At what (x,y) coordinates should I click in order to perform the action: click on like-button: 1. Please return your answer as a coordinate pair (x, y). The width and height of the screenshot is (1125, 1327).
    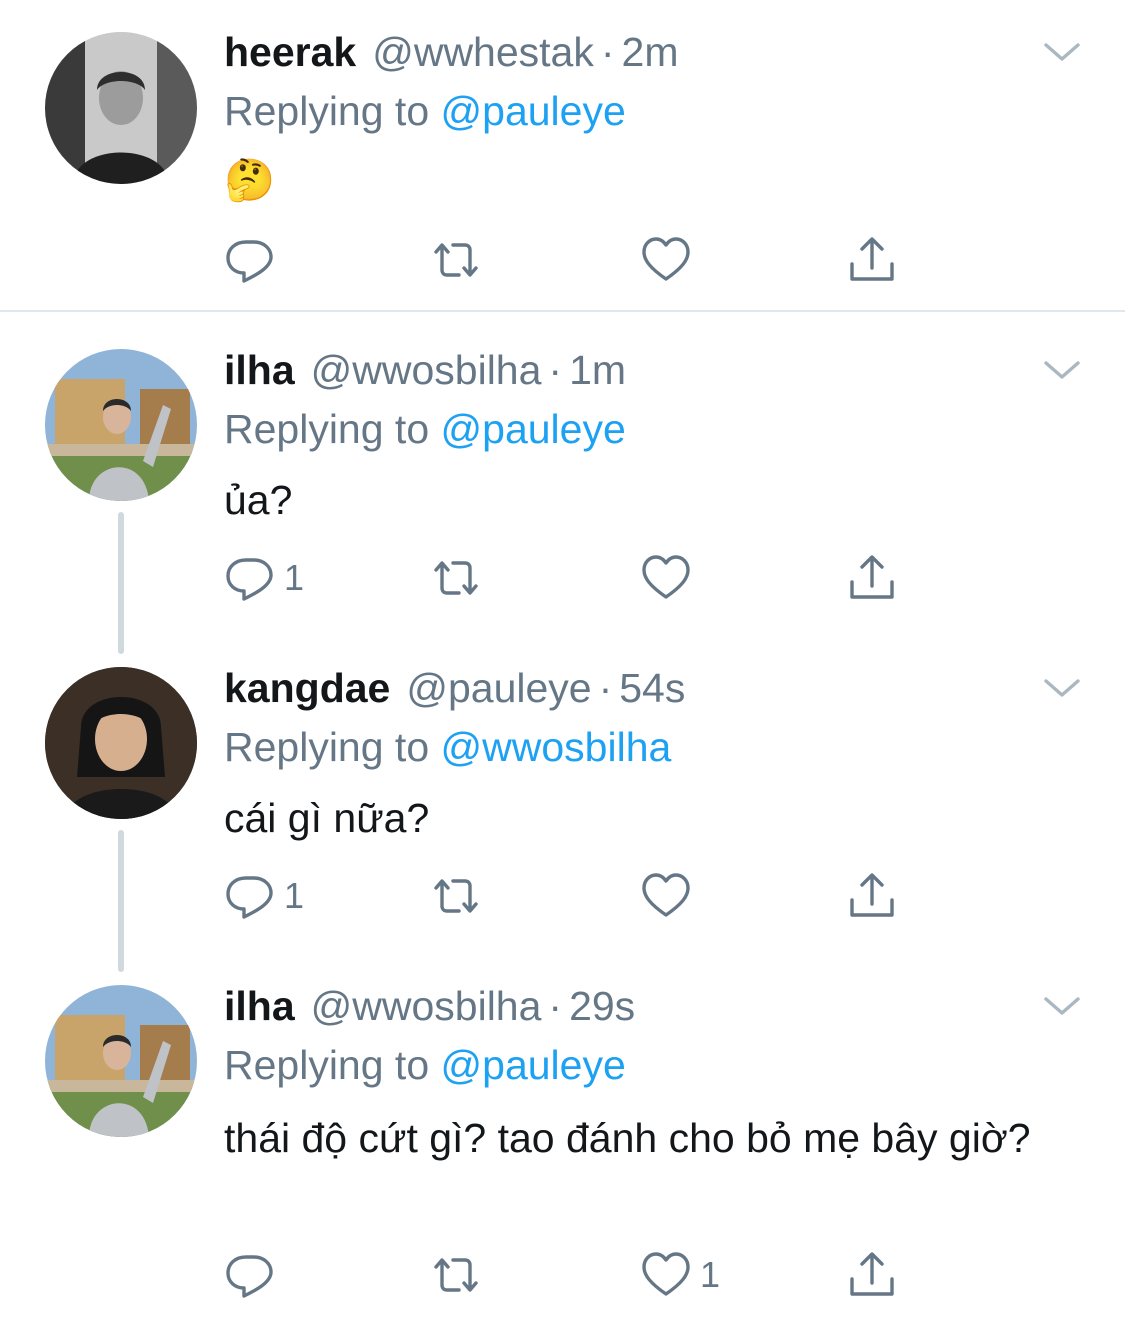
    Looking at the image, I should click on (680, 1275).